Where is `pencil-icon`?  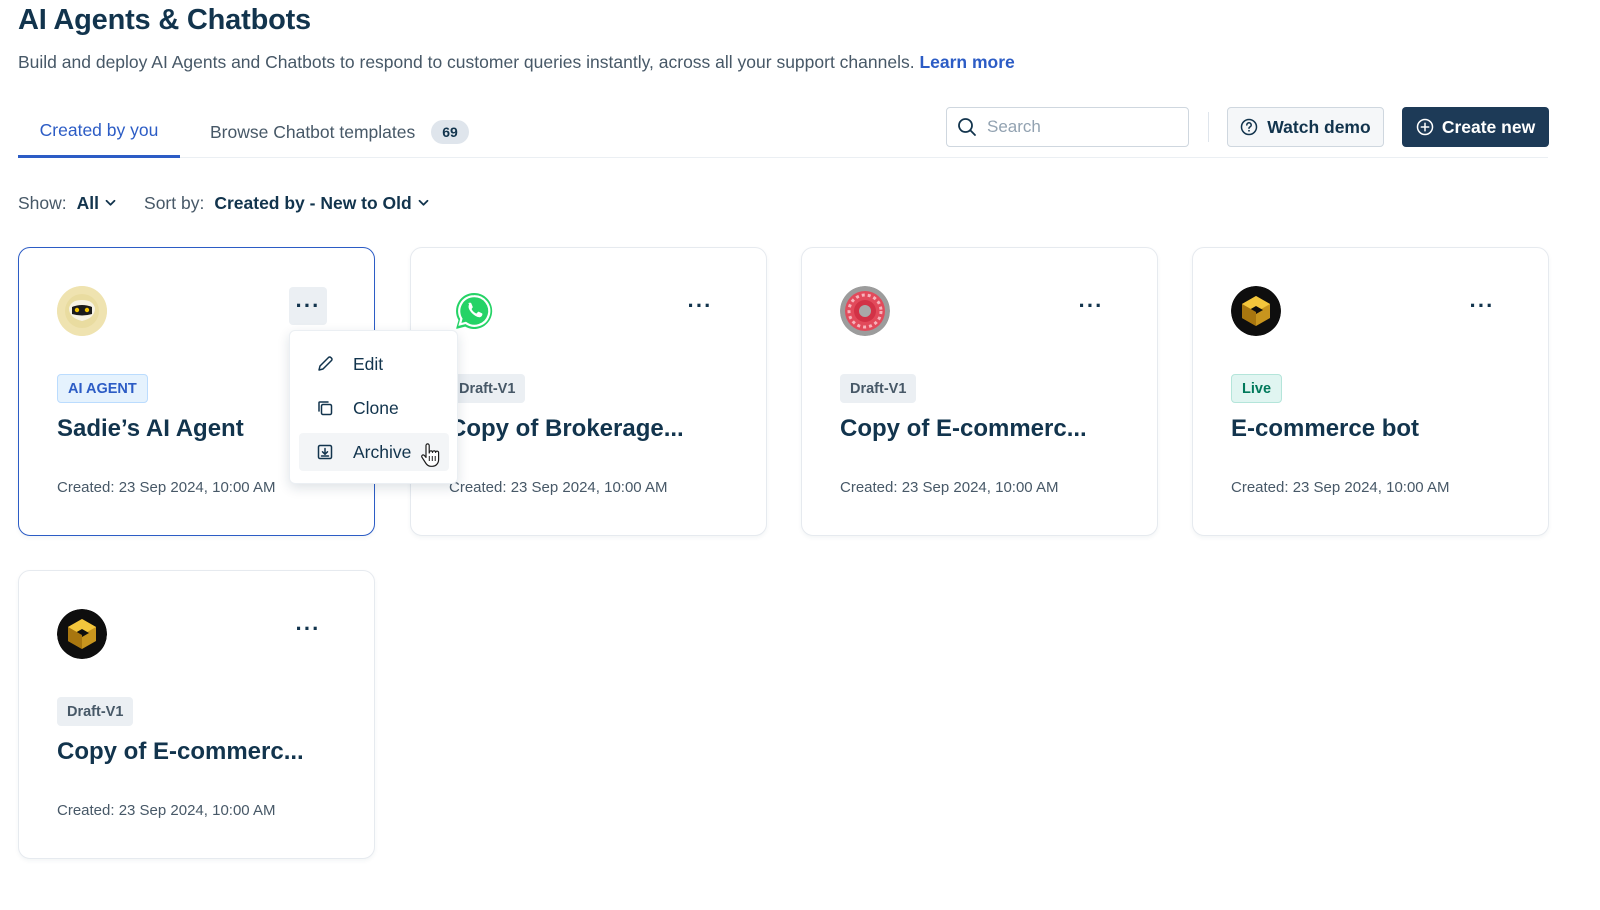 pencil-icon is located at coordinates (325, 363).